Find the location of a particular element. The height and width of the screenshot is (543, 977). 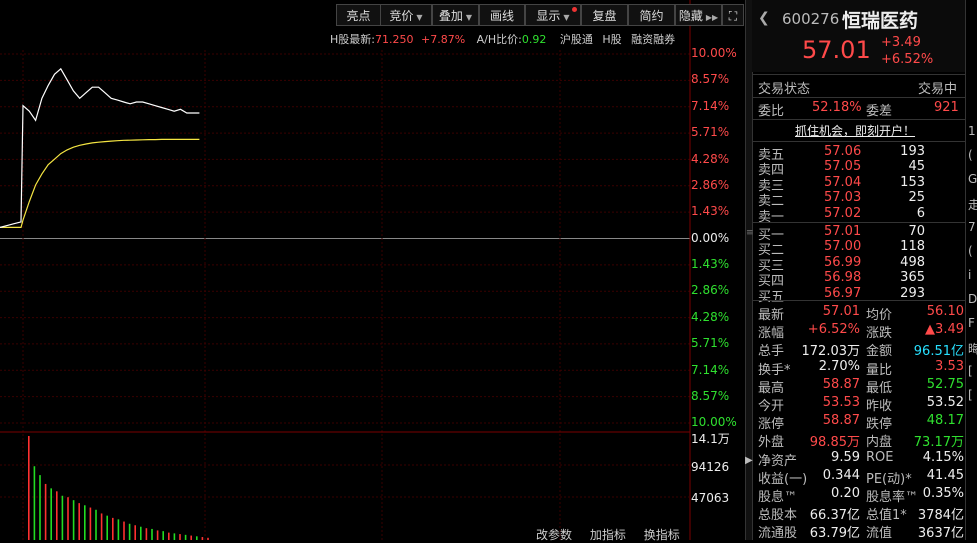

stock-name: 恒瑞医药 is located at coordinates (880, 21).